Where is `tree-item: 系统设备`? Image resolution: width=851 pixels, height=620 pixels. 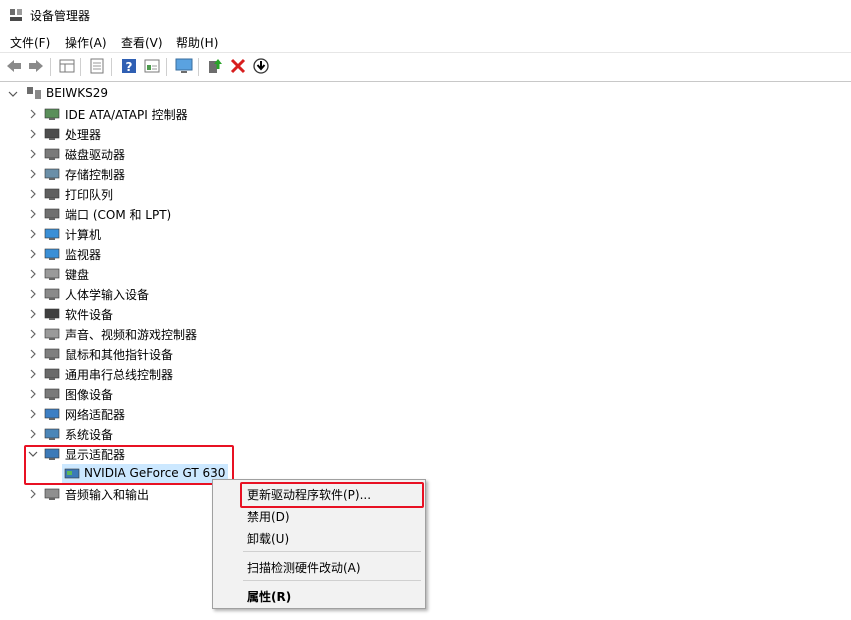
tree-item: 系统设备 is located at coordinates (150, 434).